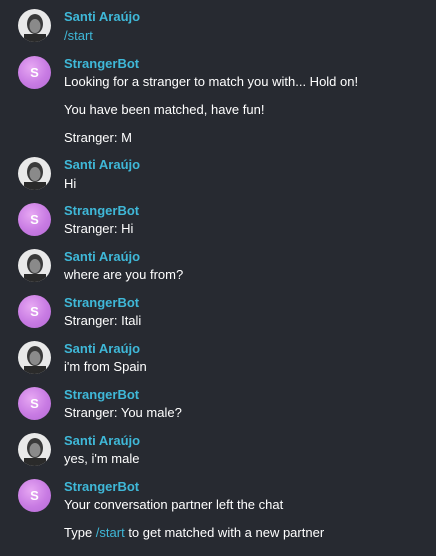 Image resolution: width=436 pixels, height=556 pixels. Describe the element at coordinates (103, 320) in the screenshot. I see `message-text: Stranger: Itali` at that location.